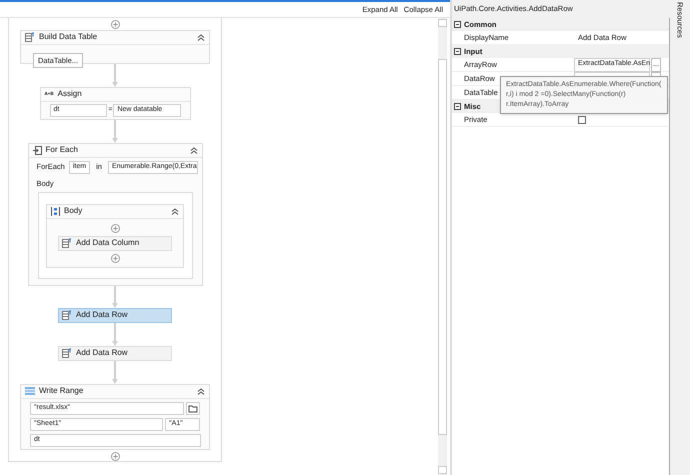 This screenshot has width=690, height=475. I want to click on activity-title: Assign, so click(70, 94).